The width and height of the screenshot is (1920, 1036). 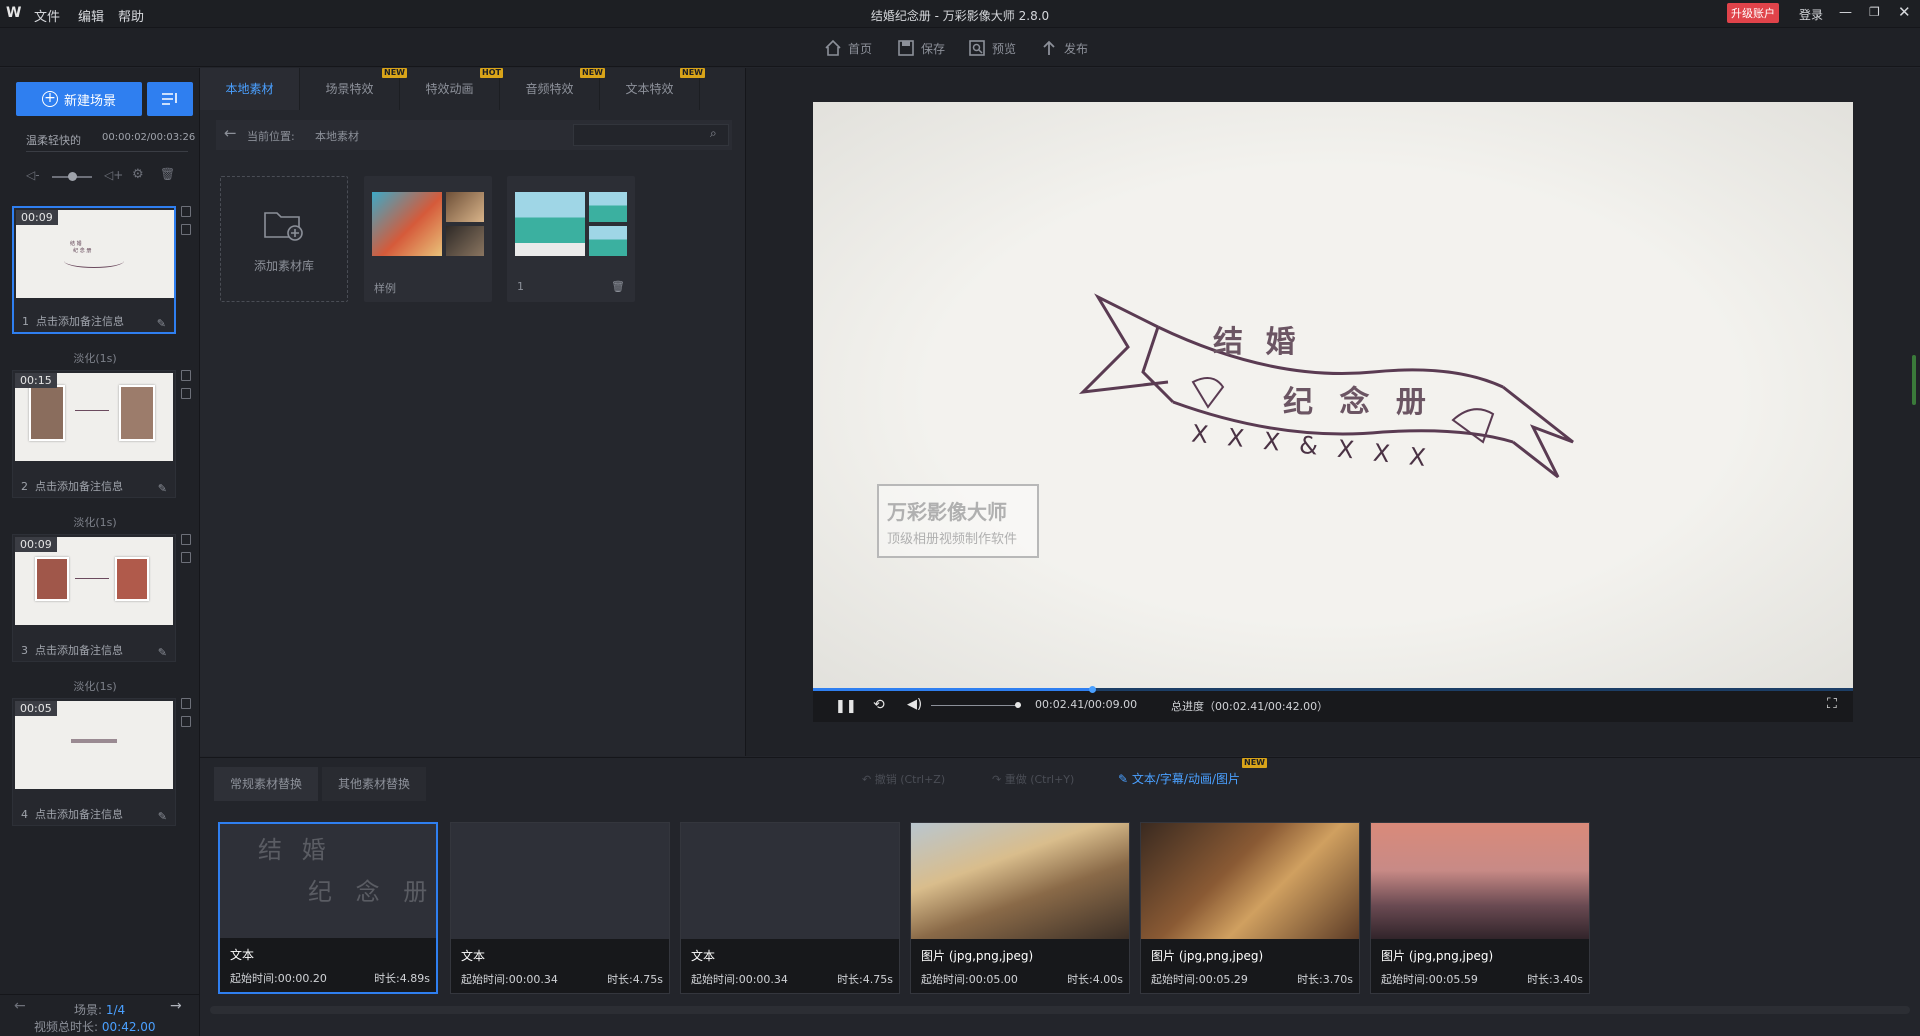 I want to click on replay-icon: ⟲, so click(x=879, y=705).